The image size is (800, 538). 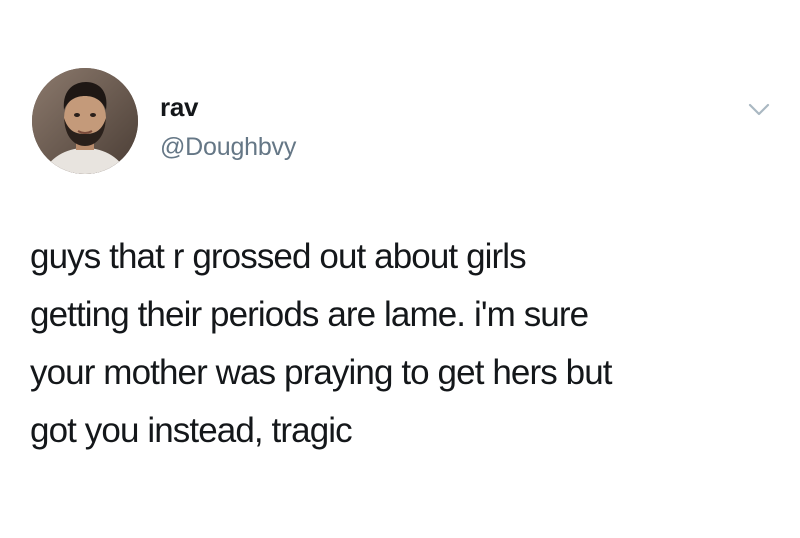 What do you see at coordinates (278, 256) in the screenshot?
I see `tweet-text-line: guys that r grossed out about girls` at bounding box center [278, 256].